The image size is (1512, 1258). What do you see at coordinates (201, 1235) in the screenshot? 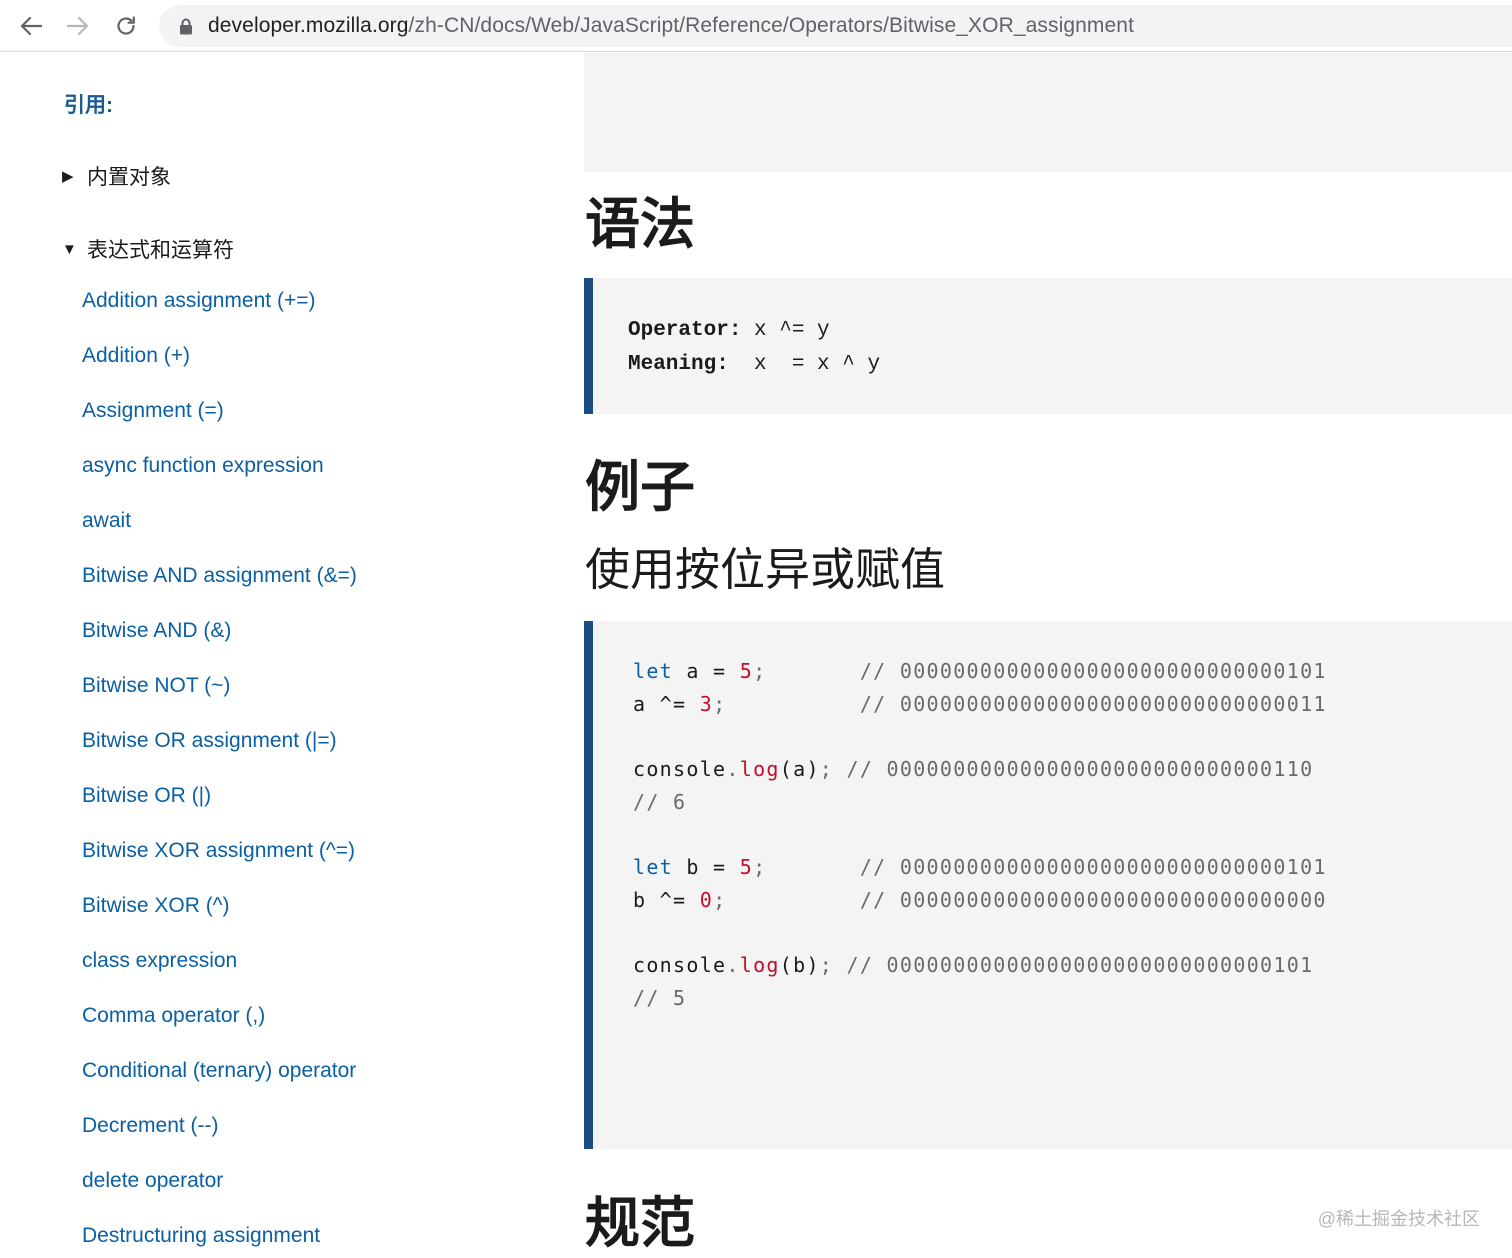
I see `sidebar-link-destructuring-assignment: Destructuring assignment` at bounding box center [201, 1235].